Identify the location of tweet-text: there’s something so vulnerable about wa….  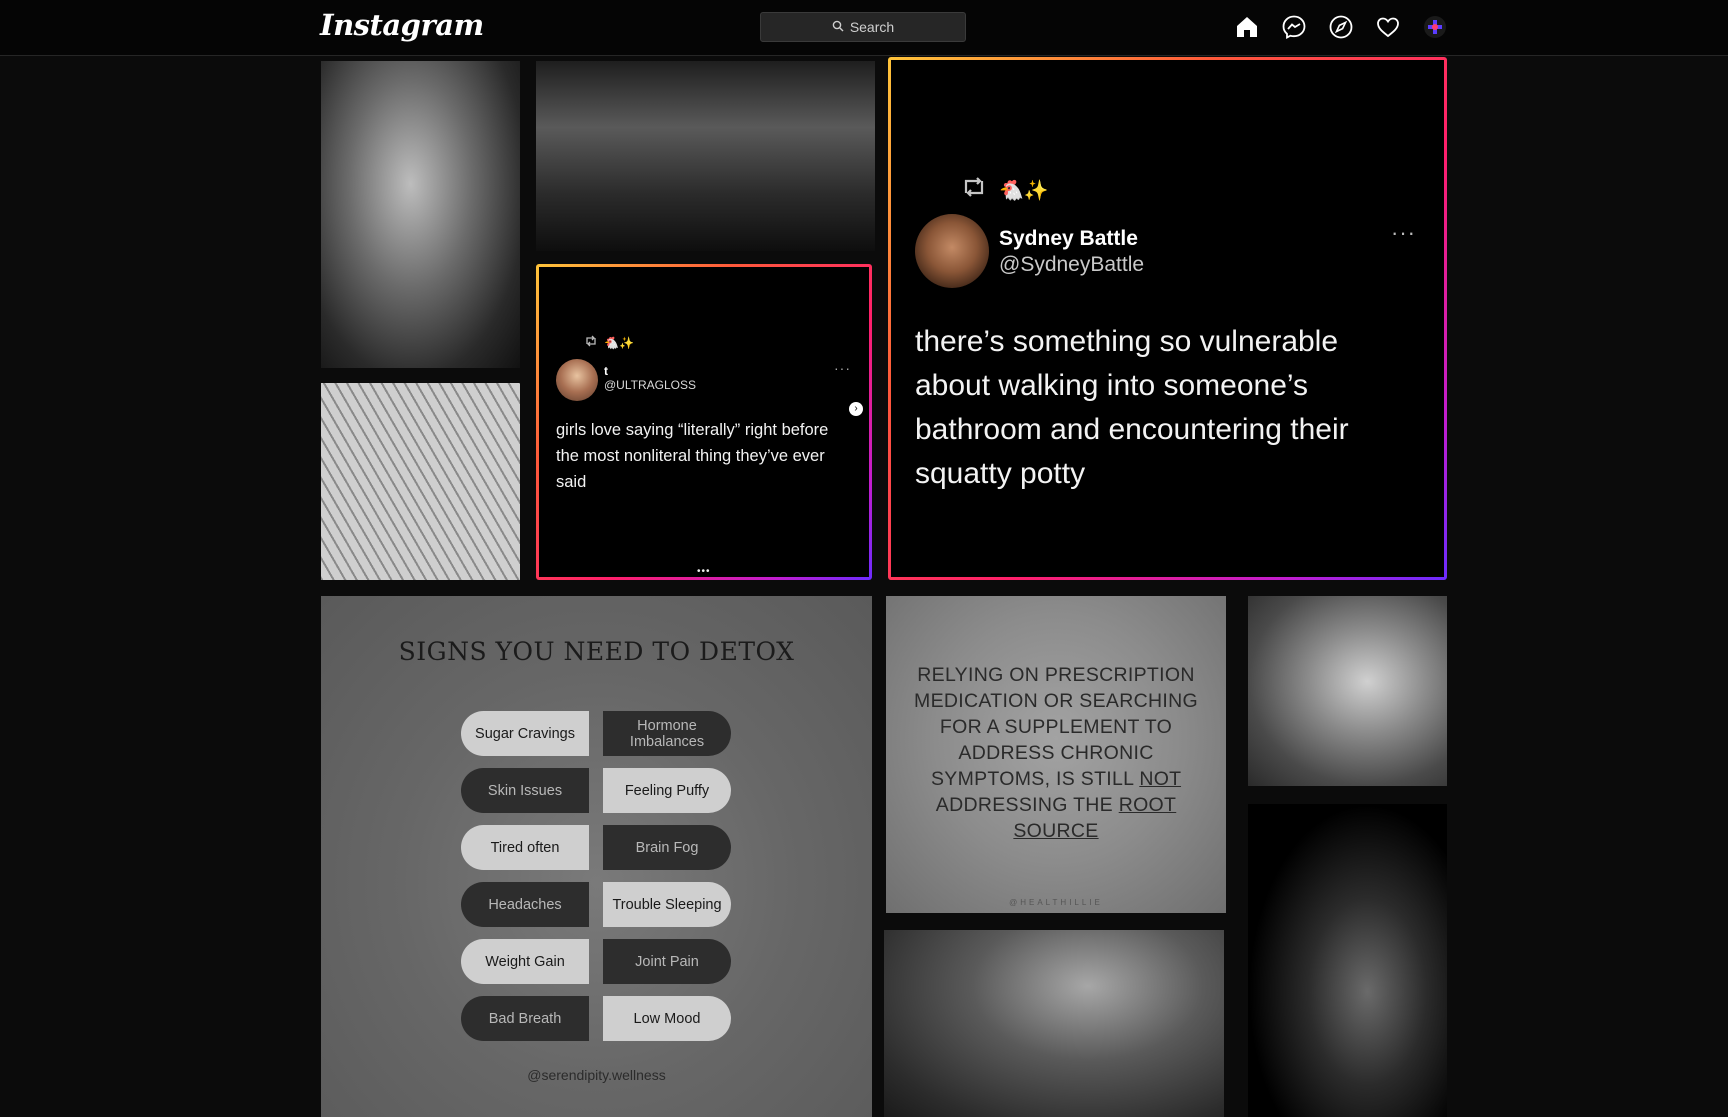
(1132, 407).